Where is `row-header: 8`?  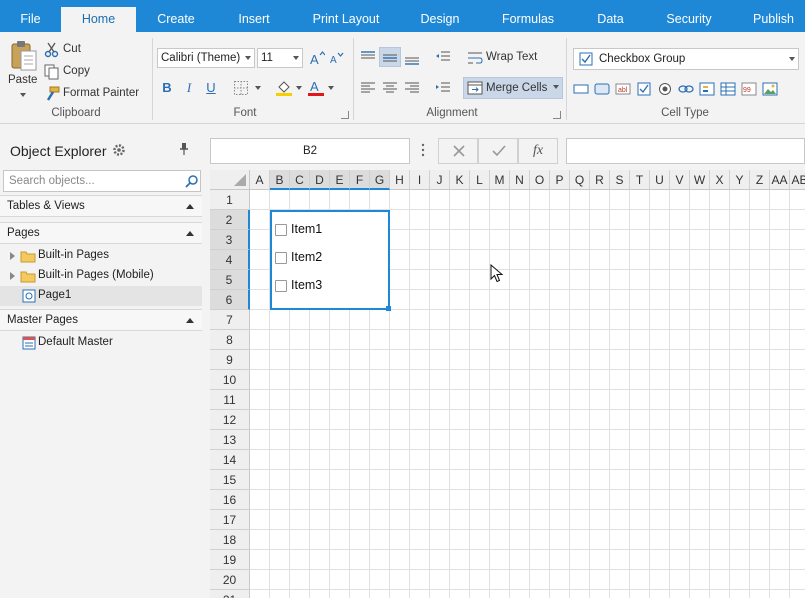
row-header: 8 is located at coordinates (230, 340).